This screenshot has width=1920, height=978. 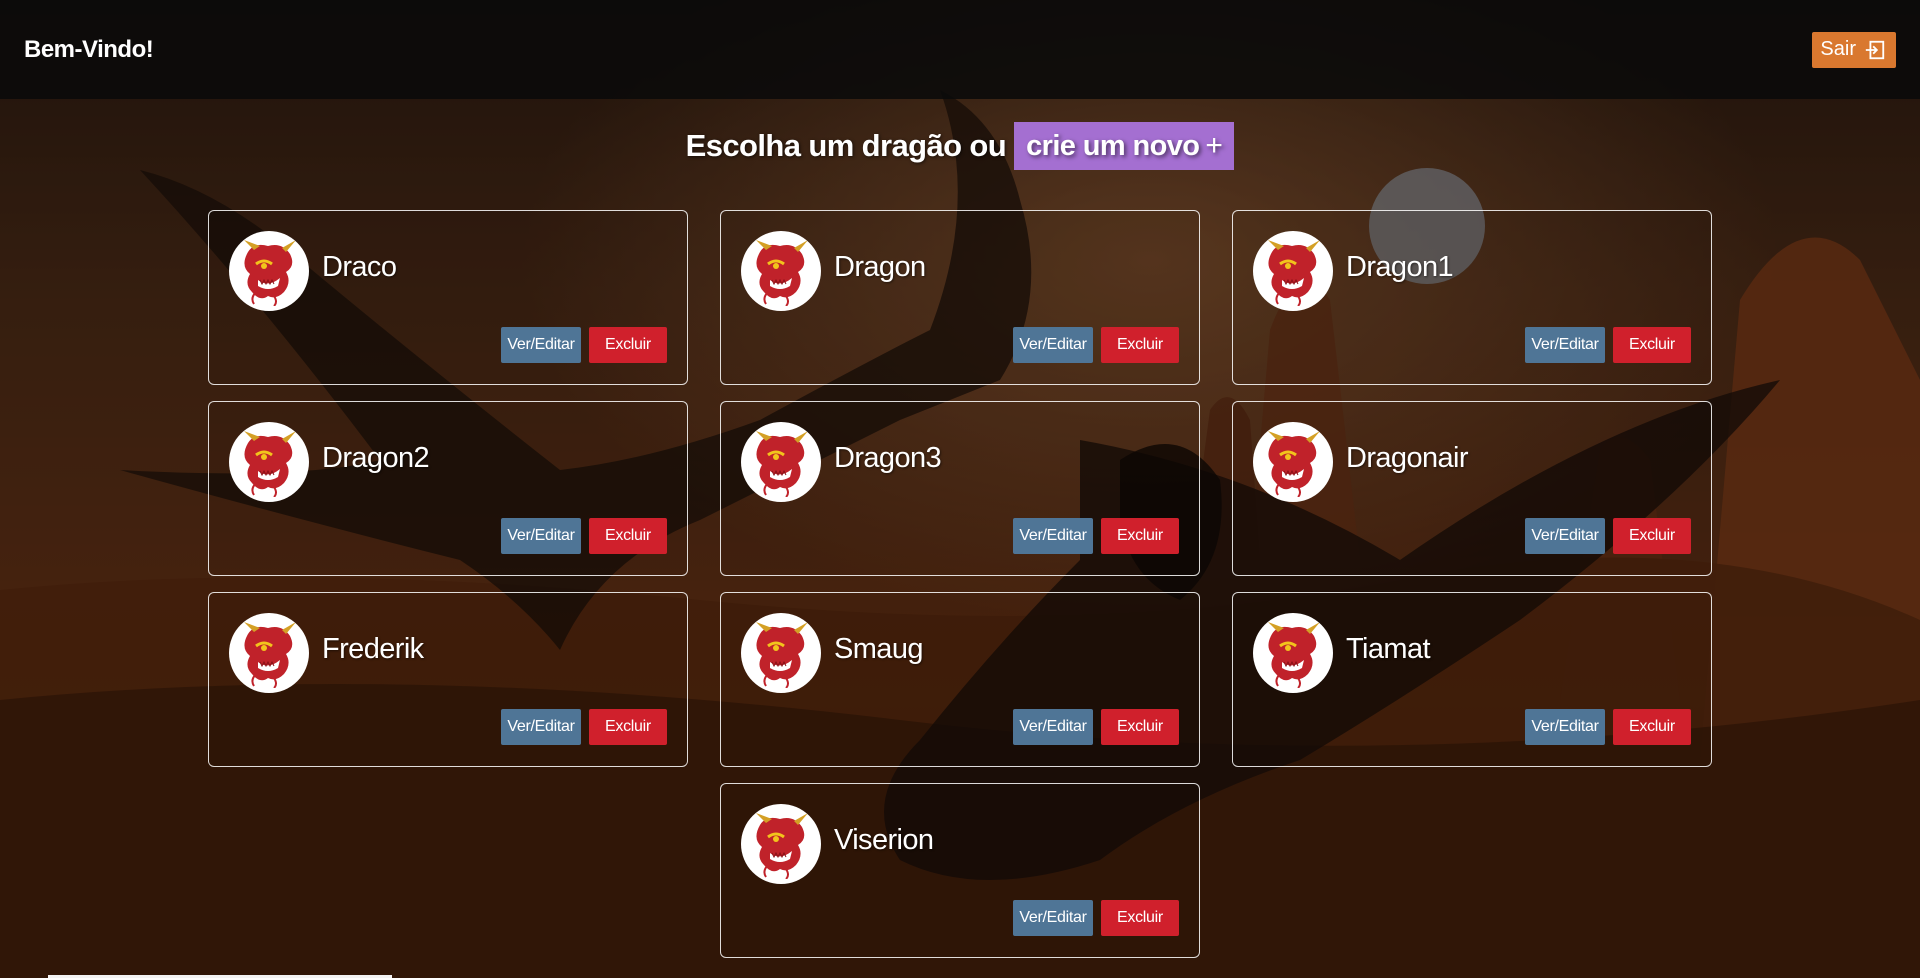 I want to click on dragon-name: Dragon1, so click(x=1400, y=267).